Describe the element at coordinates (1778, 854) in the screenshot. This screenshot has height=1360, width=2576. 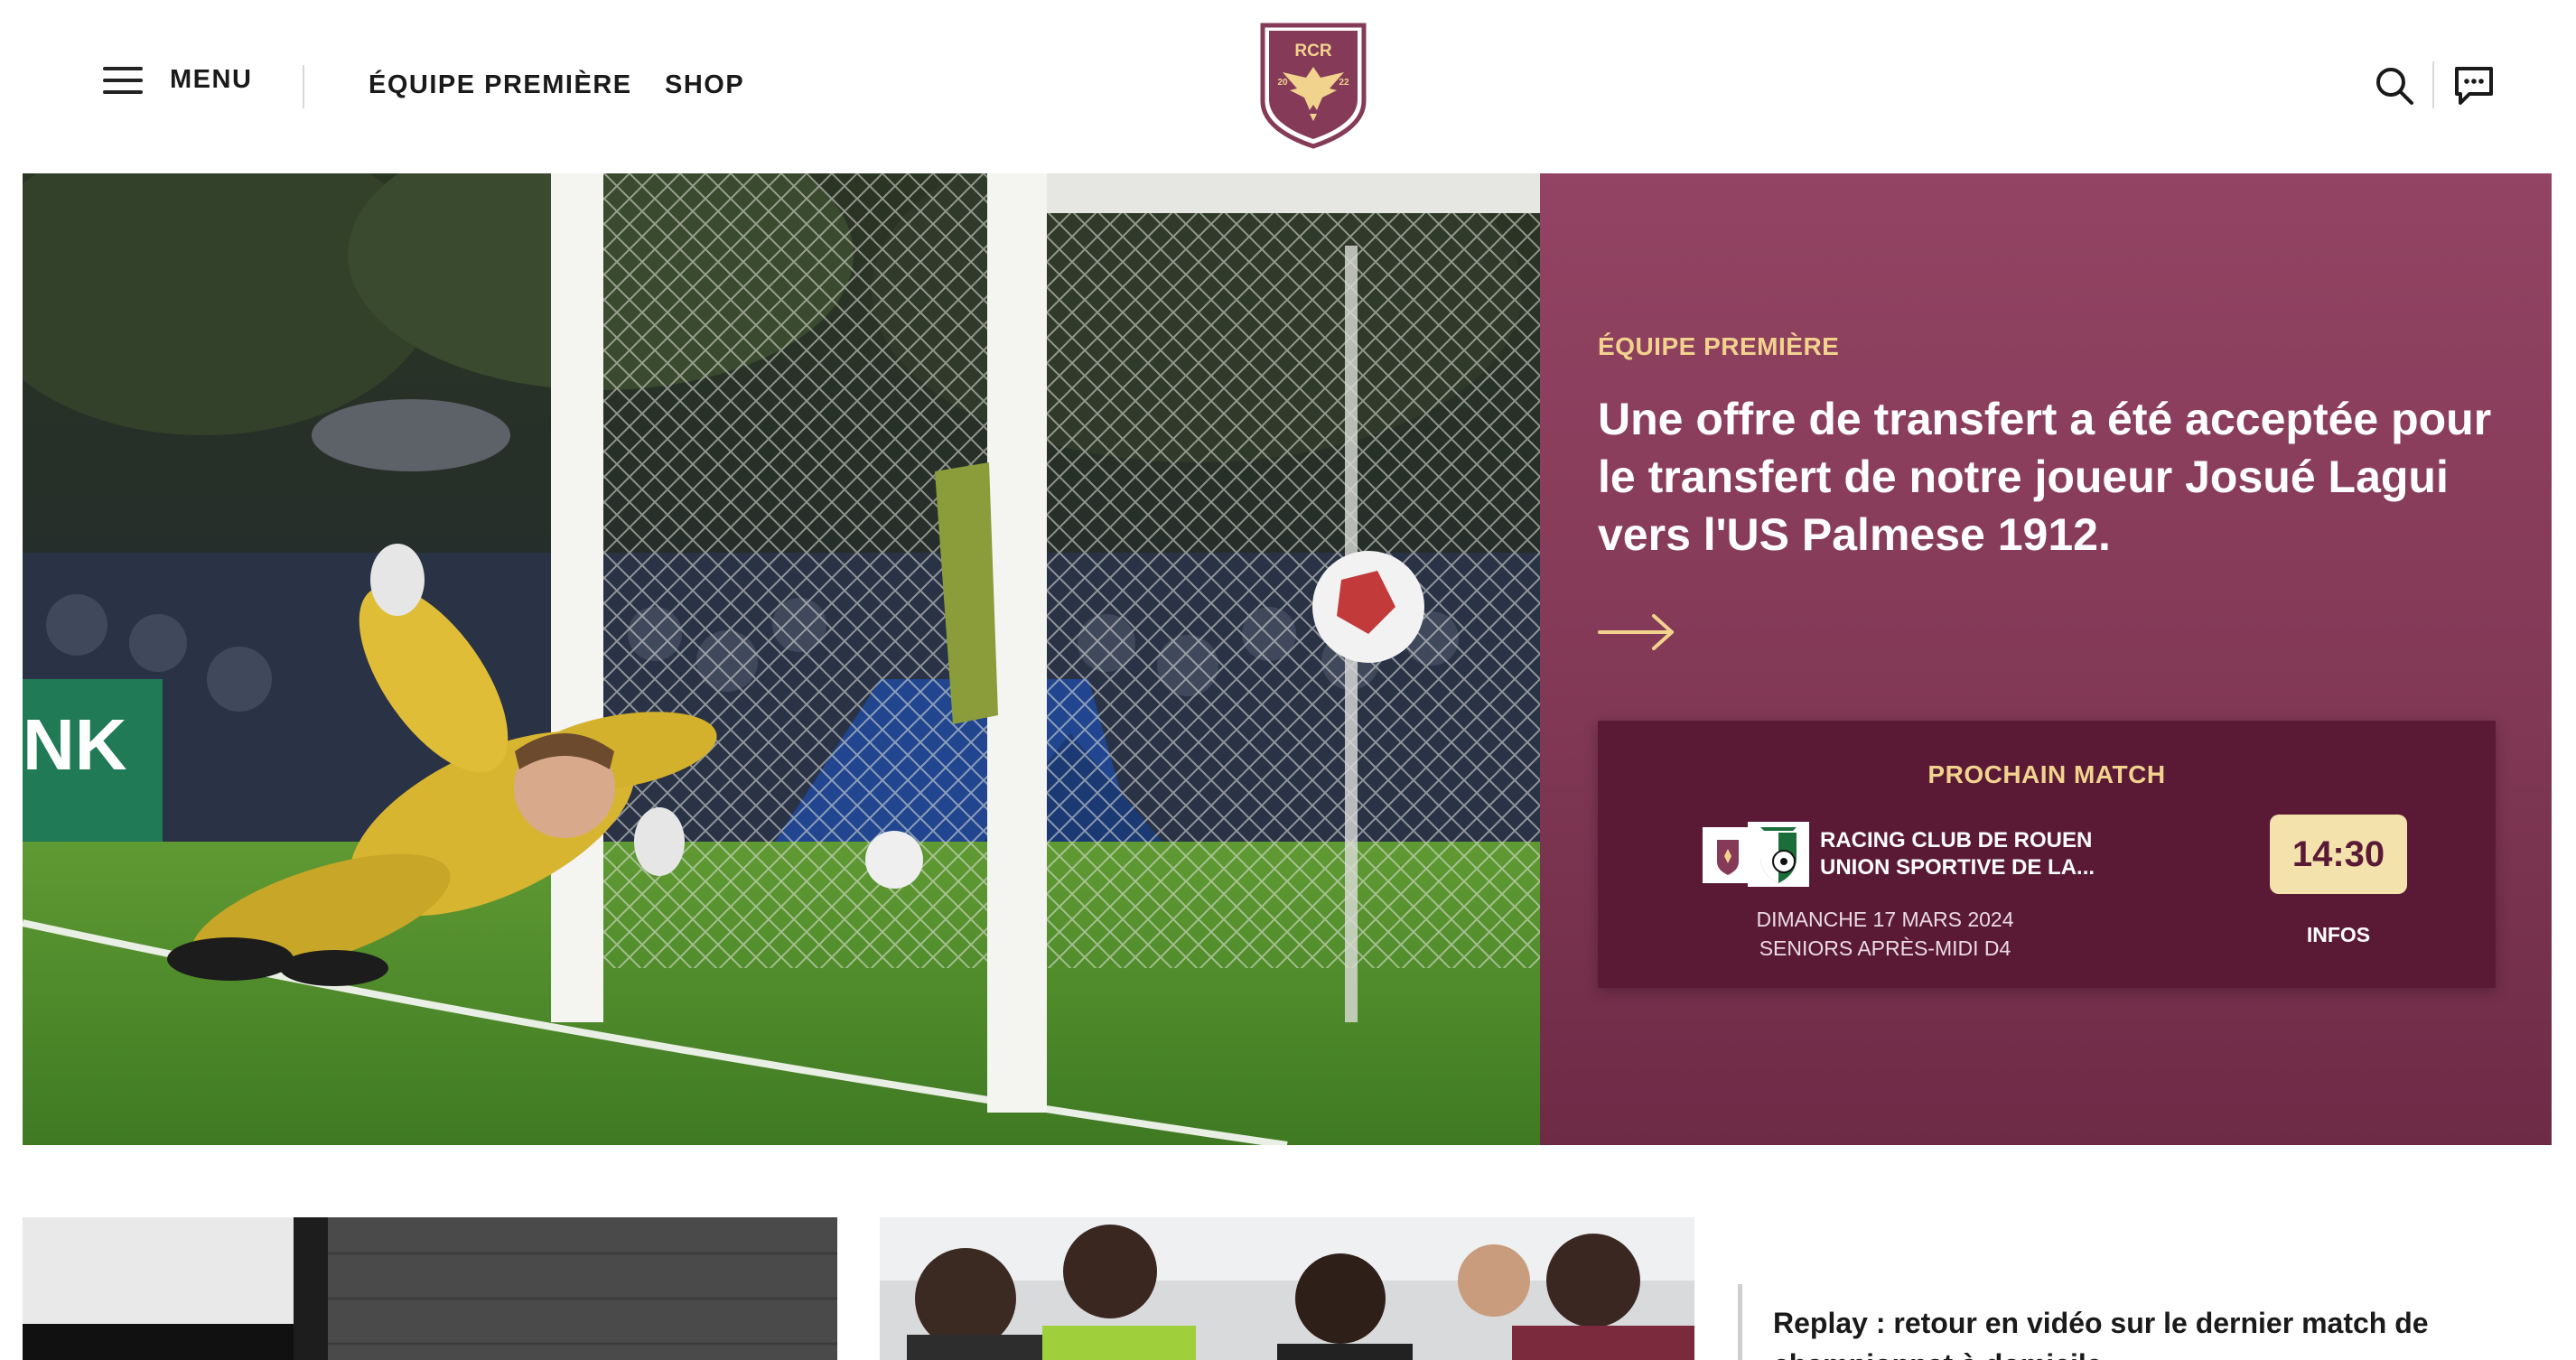
I see `away-team-crest` at that location.